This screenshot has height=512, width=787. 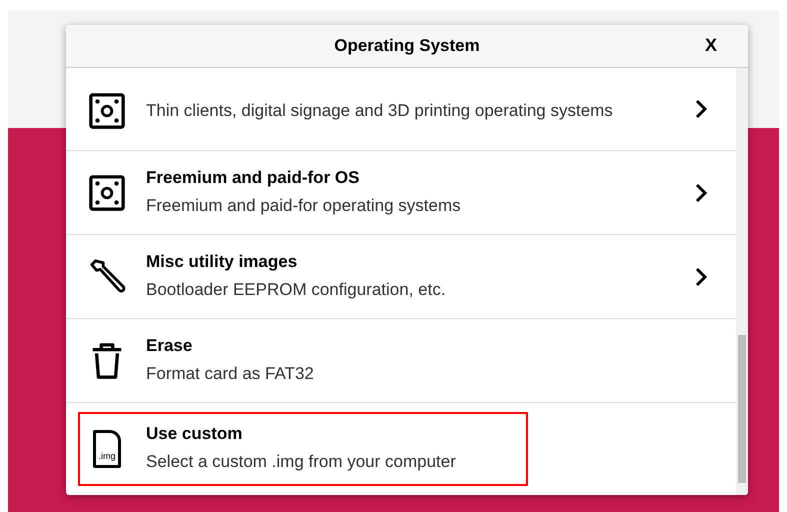 I want to click on item-title: Freemium and paid-for OS, so click(x=253, y=178).